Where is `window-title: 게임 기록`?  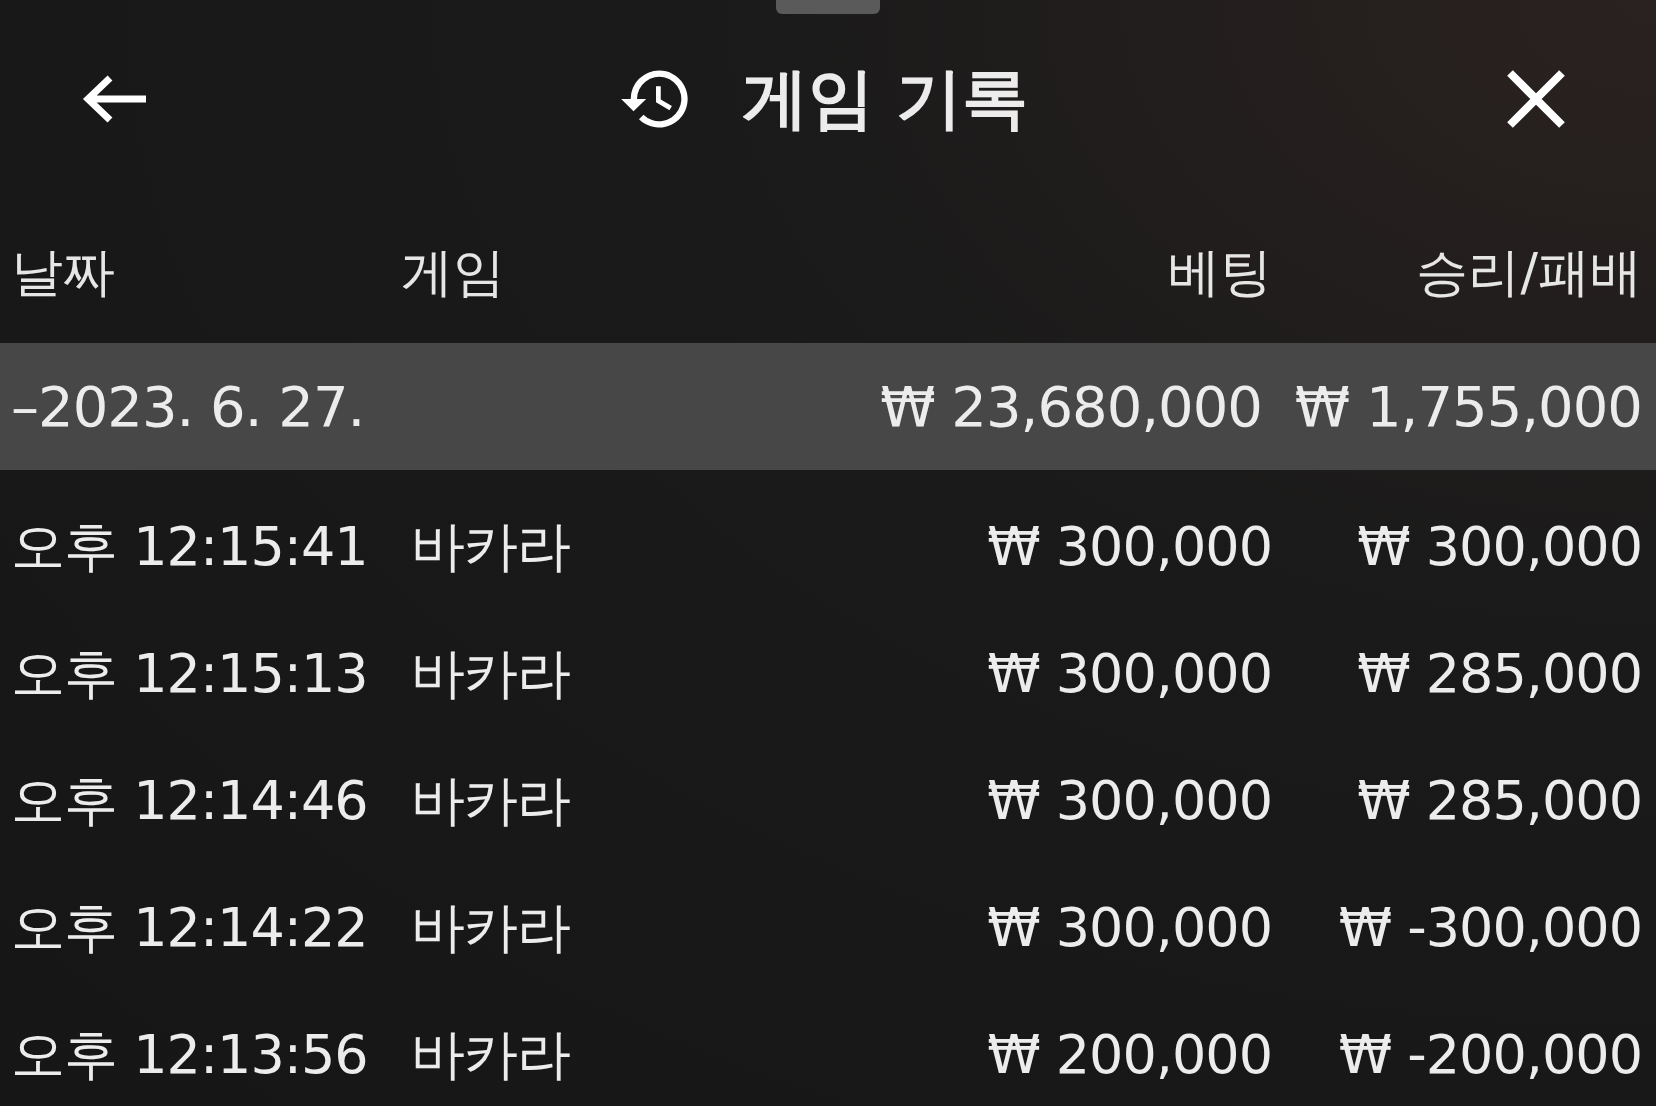
window-title: 게임 기록 is located at coordinates (885, 99).